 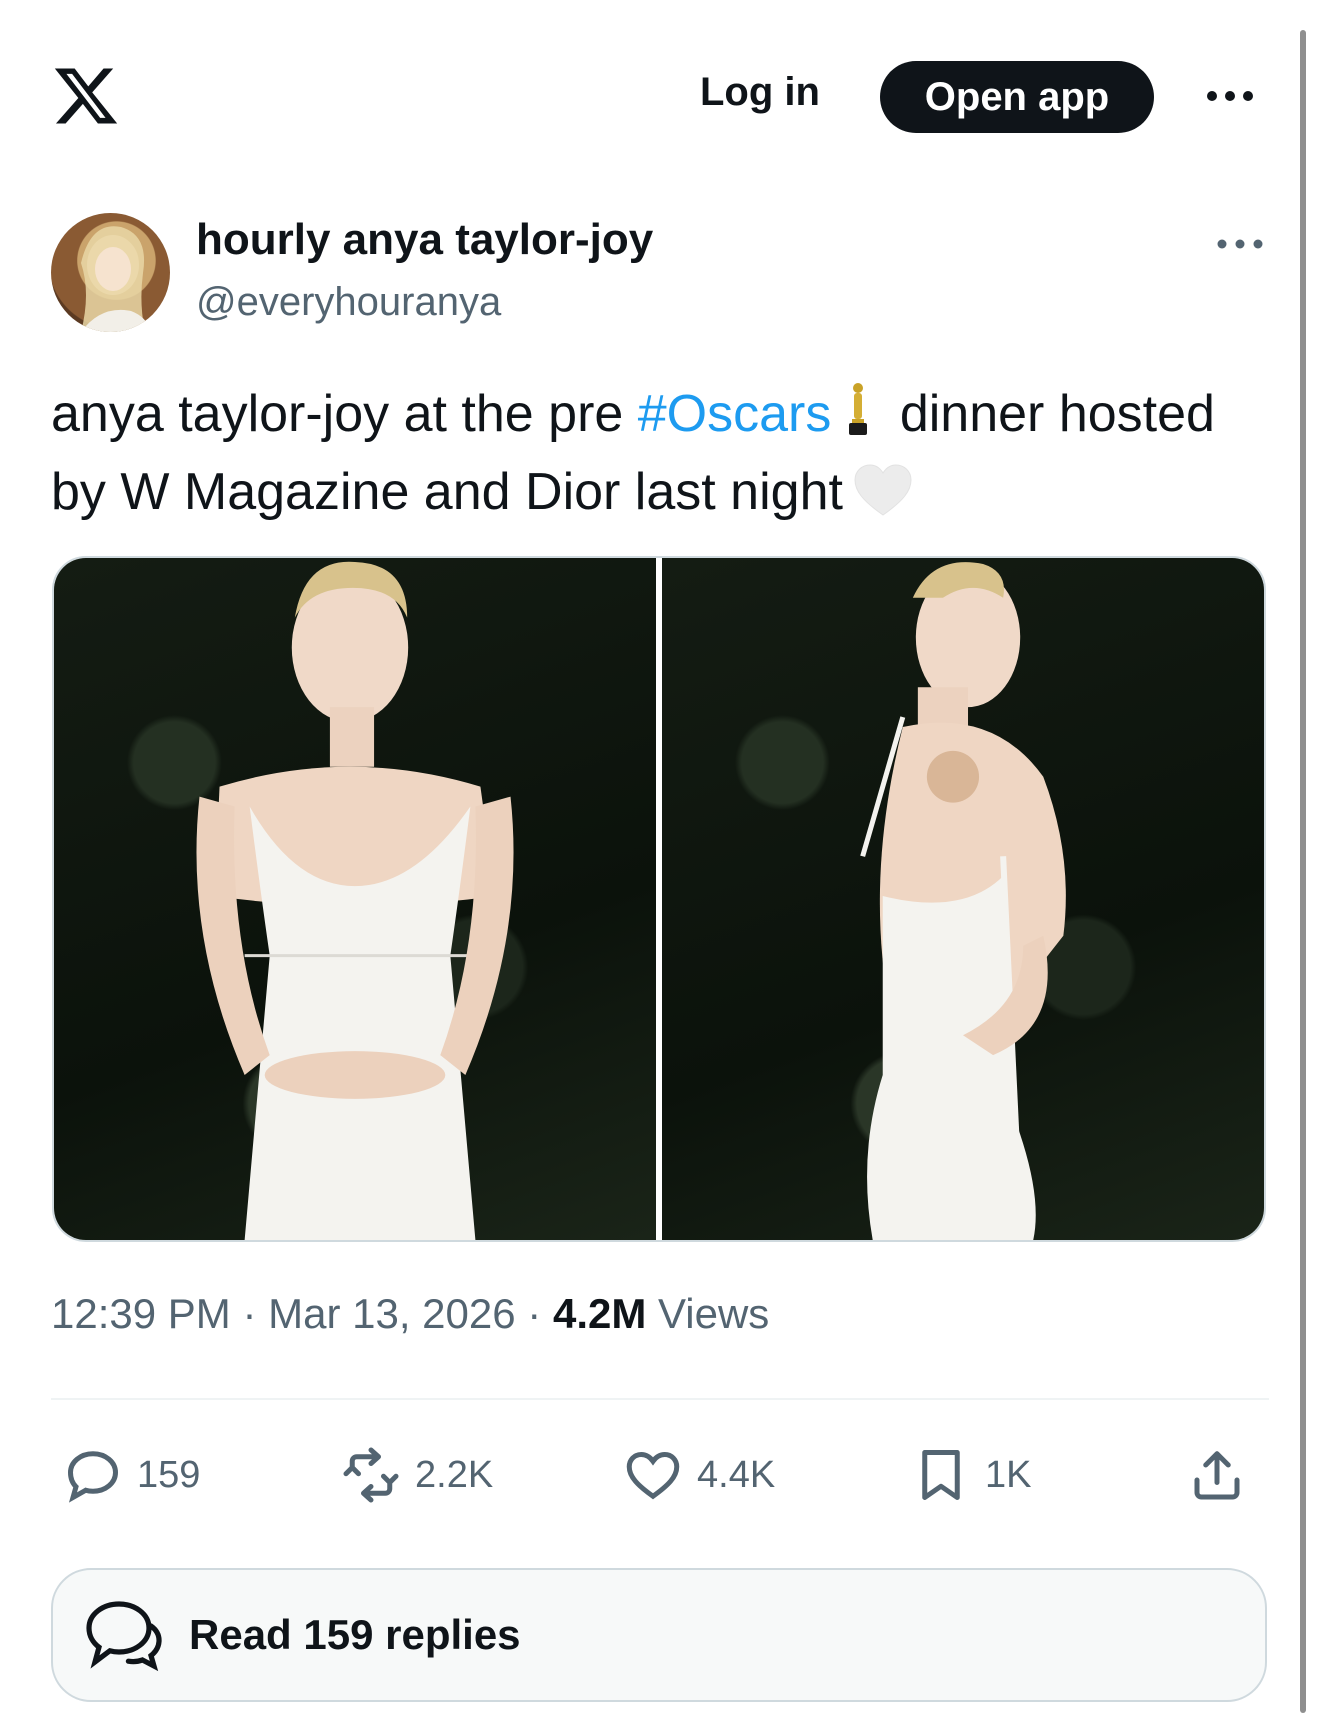 I want to click on login-link: Log in, so click(x=760, y=92).